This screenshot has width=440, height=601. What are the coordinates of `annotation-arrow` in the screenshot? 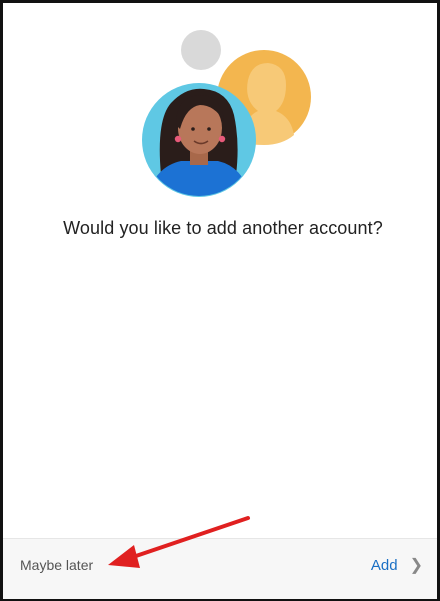 It's located at (179, 542).